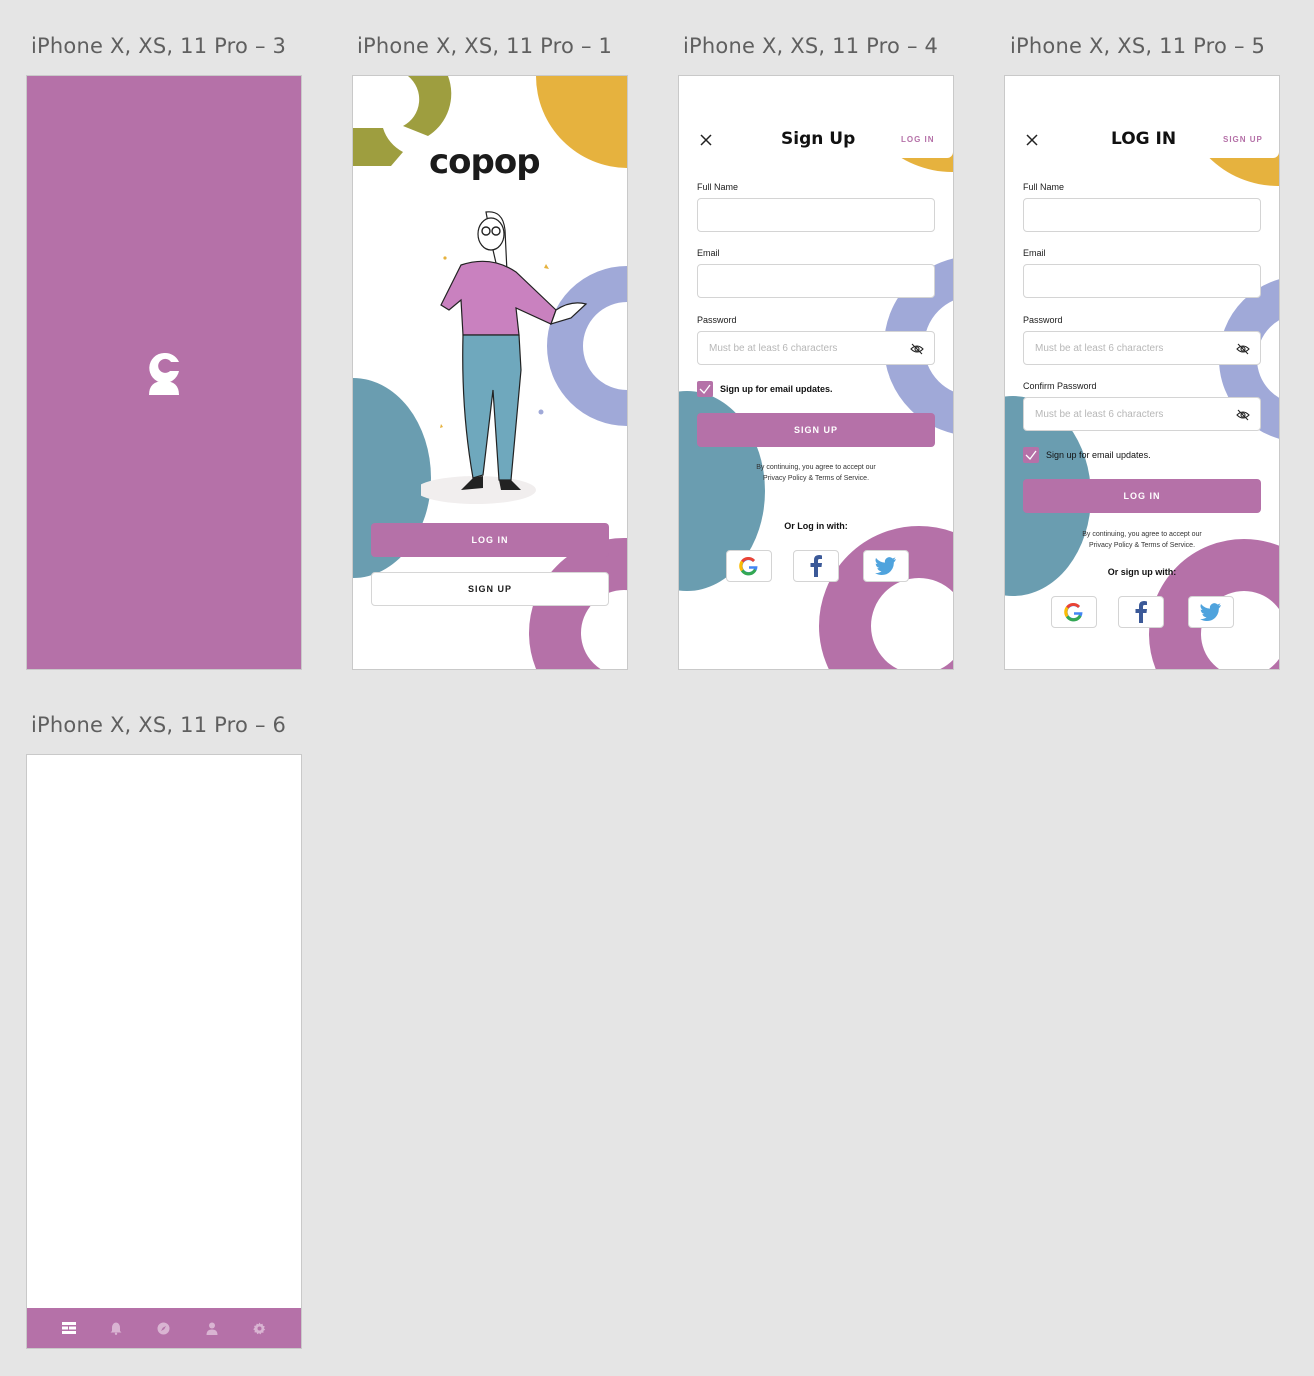  What do you see at coordinates (484, 46) in the screenshot?
I see `artboard-title-welcome: iPhone X, XS, 11 Pro – 1` at bounding box center [484, 46].